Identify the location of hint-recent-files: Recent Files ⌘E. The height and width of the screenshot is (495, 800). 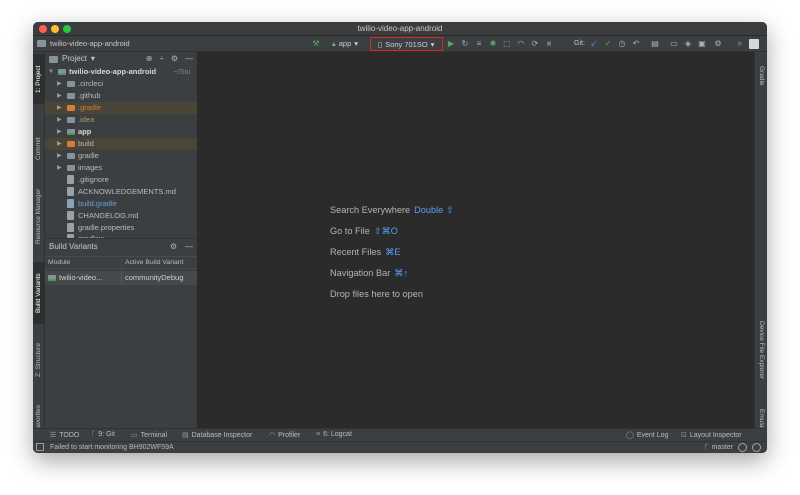
(365, 252).